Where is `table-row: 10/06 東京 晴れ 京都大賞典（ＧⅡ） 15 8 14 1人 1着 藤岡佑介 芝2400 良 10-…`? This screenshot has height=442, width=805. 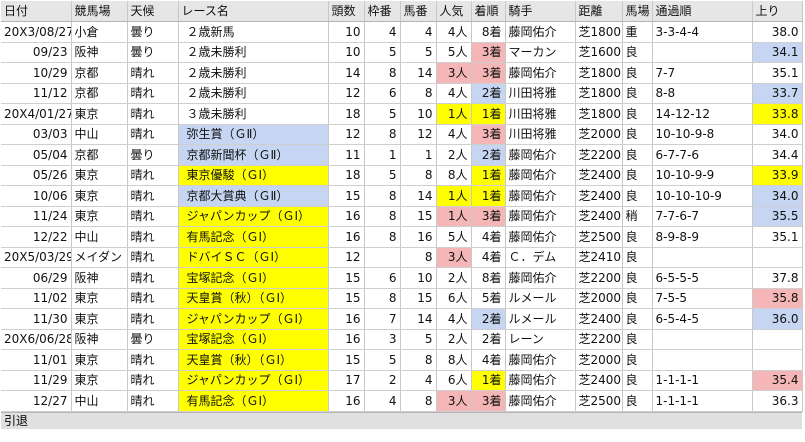
table-row: 10/06 東京 晴れ 京都大賞典（ＧⅡ） 15 8 14 1人 1着 藤岡佑介 芝2400 良 10-… is located at coordinates (402, 196).